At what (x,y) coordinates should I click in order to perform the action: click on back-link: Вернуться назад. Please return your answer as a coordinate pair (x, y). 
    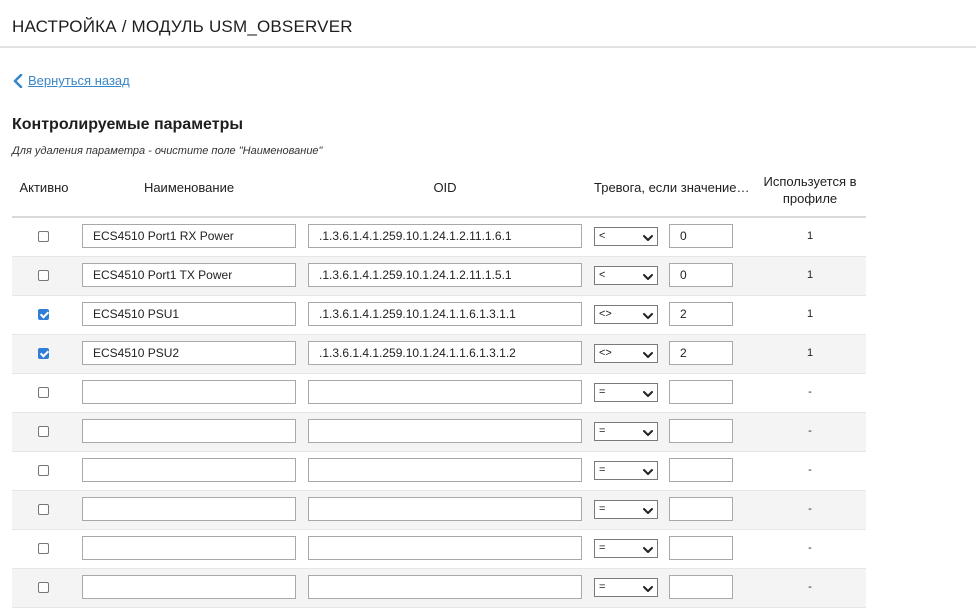
    Looking at the image, I should click on (71, 80).